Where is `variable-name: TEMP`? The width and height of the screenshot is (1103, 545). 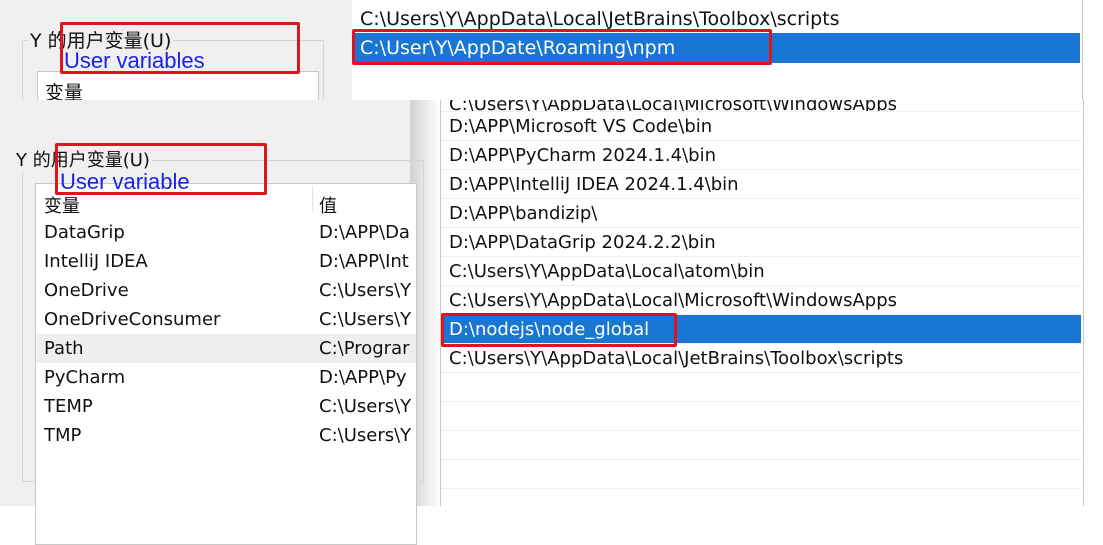
variable-name: TEMP is located at coordinates (68, 406).